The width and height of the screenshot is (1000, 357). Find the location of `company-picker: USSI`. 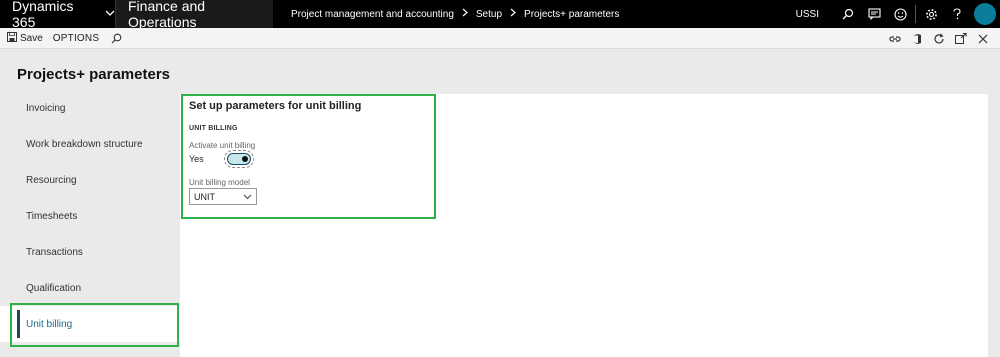

company-picker: USSI is located at coordinates (807, 14).